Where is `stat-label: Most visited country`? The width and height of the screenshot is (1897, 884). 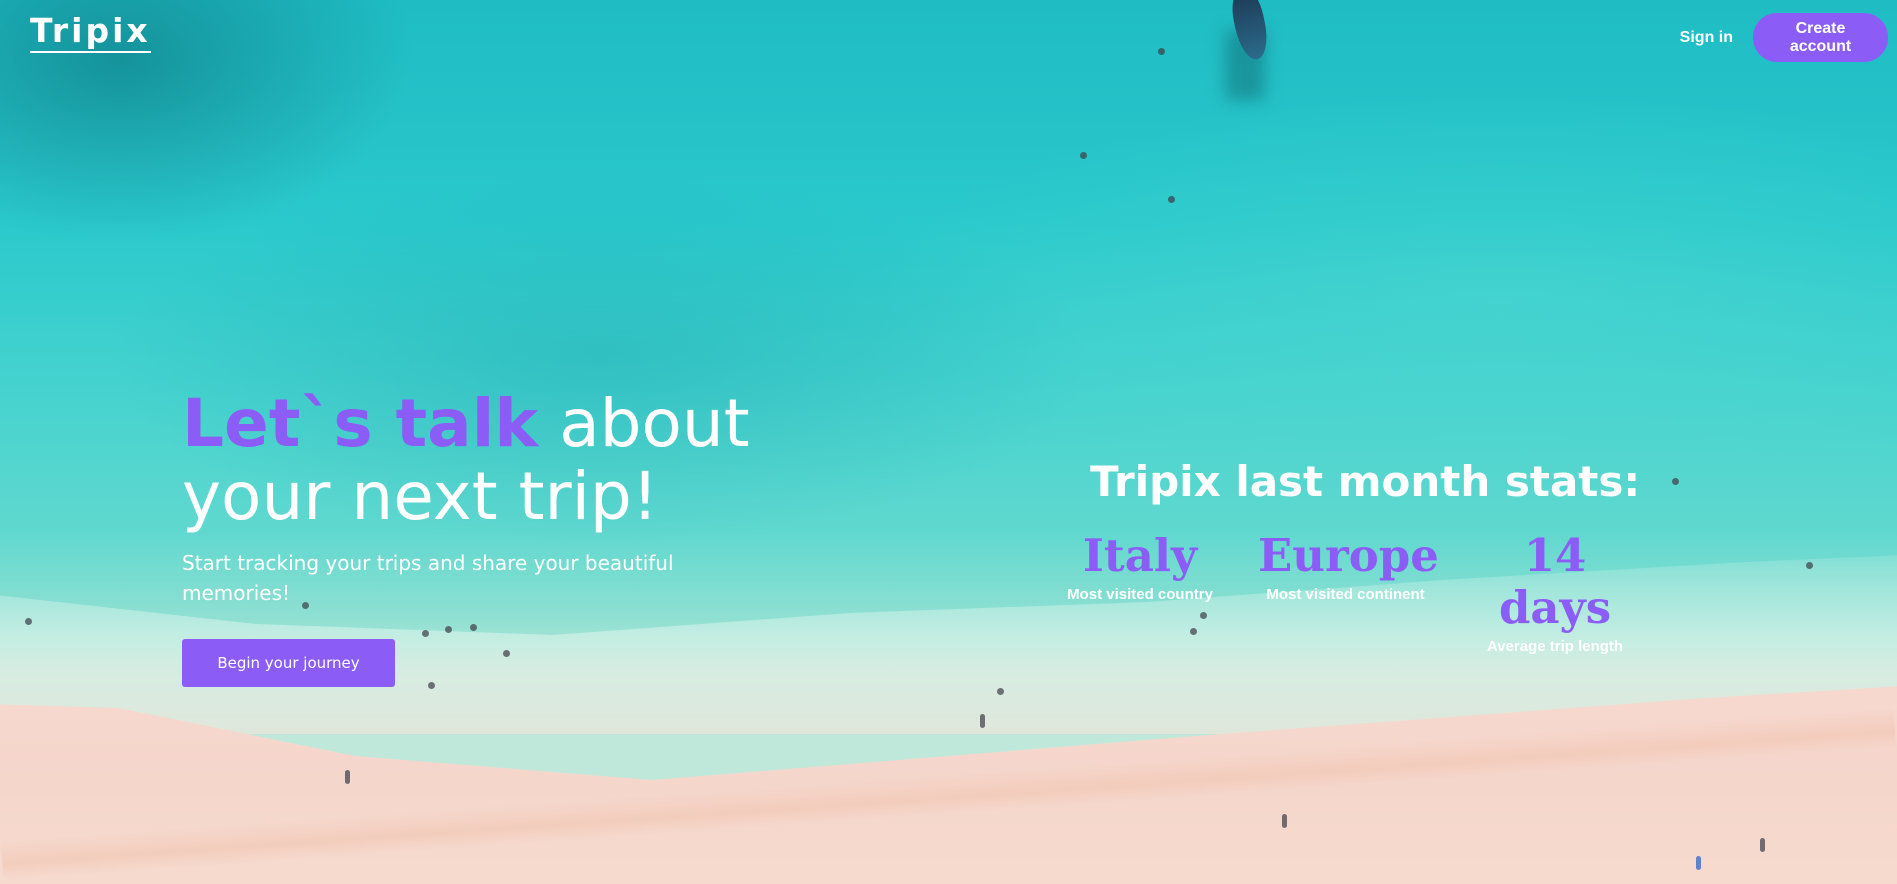 stat-label: Most visited country is located at coordinates (1140, 594).